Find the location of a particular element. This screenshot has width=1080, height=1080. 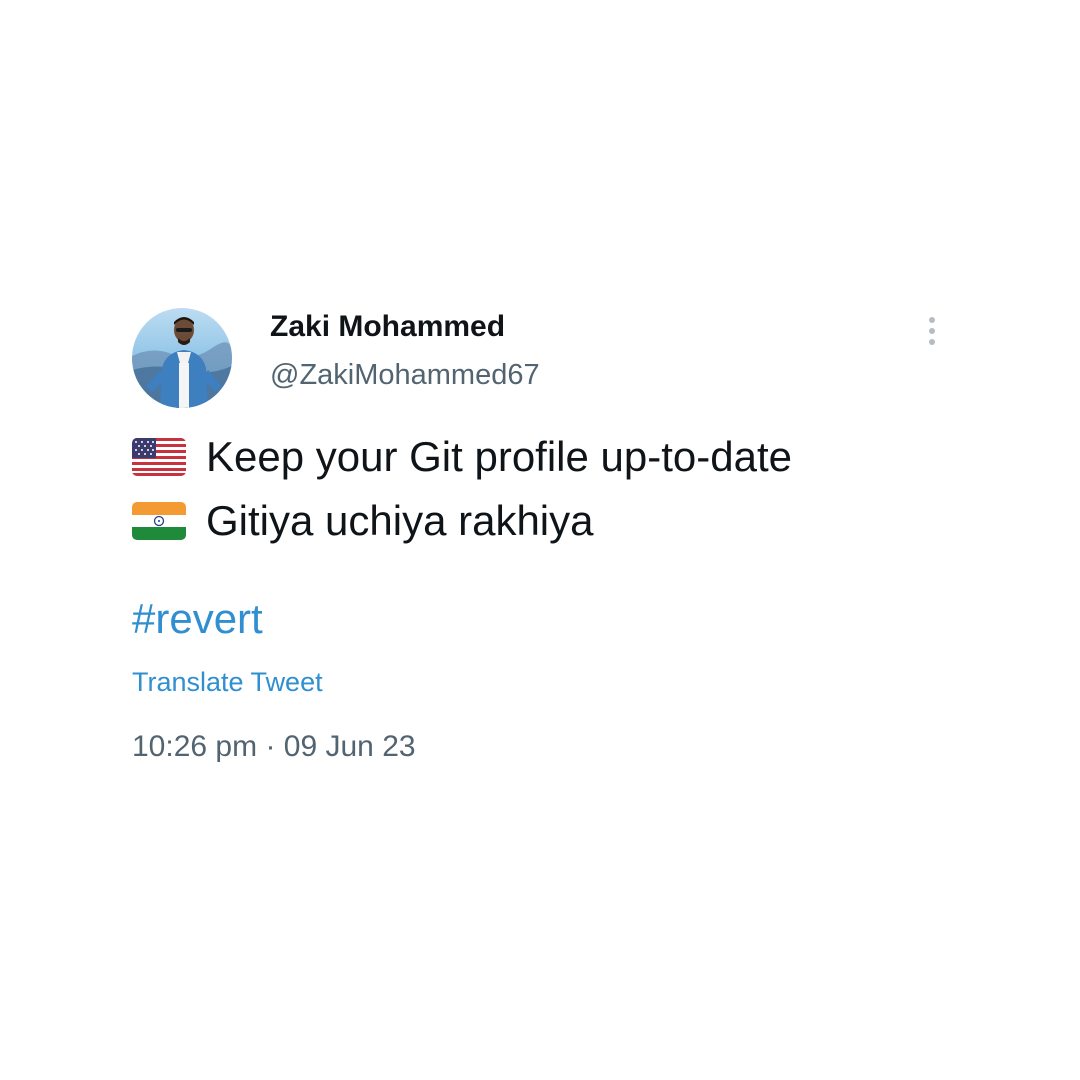

more-options-button is located at coordinates (932, 333).